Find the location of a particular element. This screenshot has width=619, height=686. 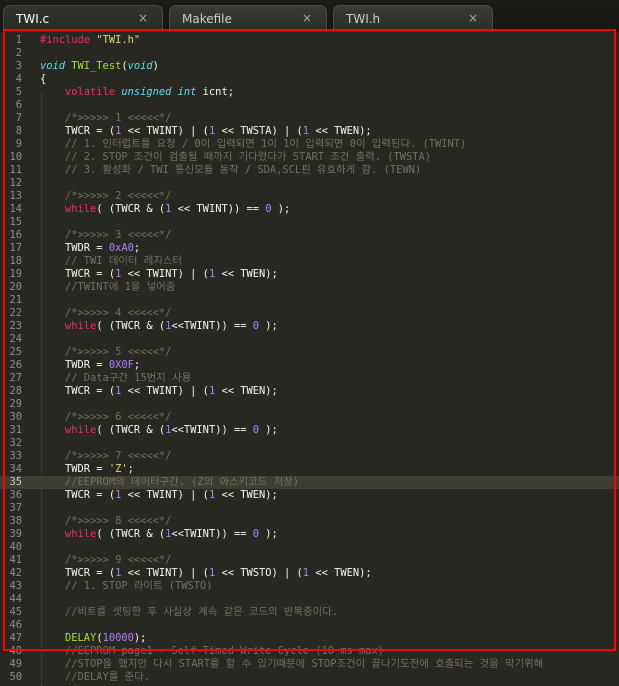

code-line: 47 DELAY(10000); is located at coordinates (309, 638).